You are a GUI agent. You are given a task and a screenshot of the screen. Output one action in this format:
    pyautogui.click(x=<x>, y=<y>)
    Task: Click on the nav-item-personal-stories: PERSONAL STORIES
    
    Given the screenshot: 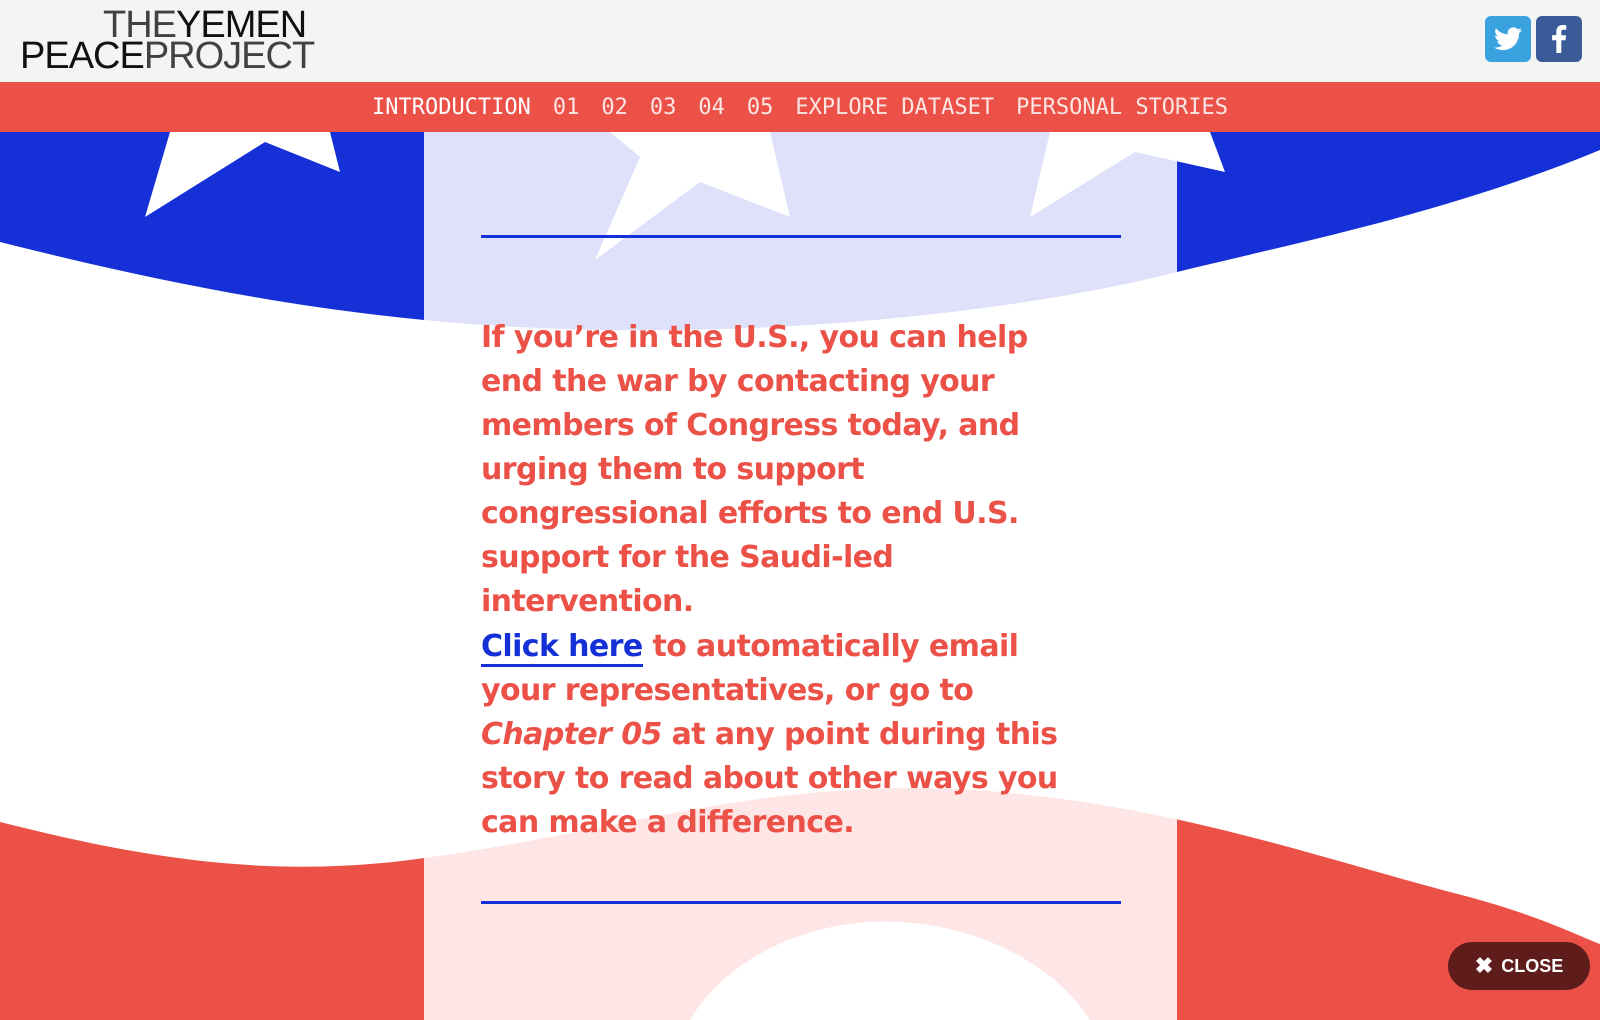 What is the action you would take?
    pyautogui.click(x=1122, y=107)
    